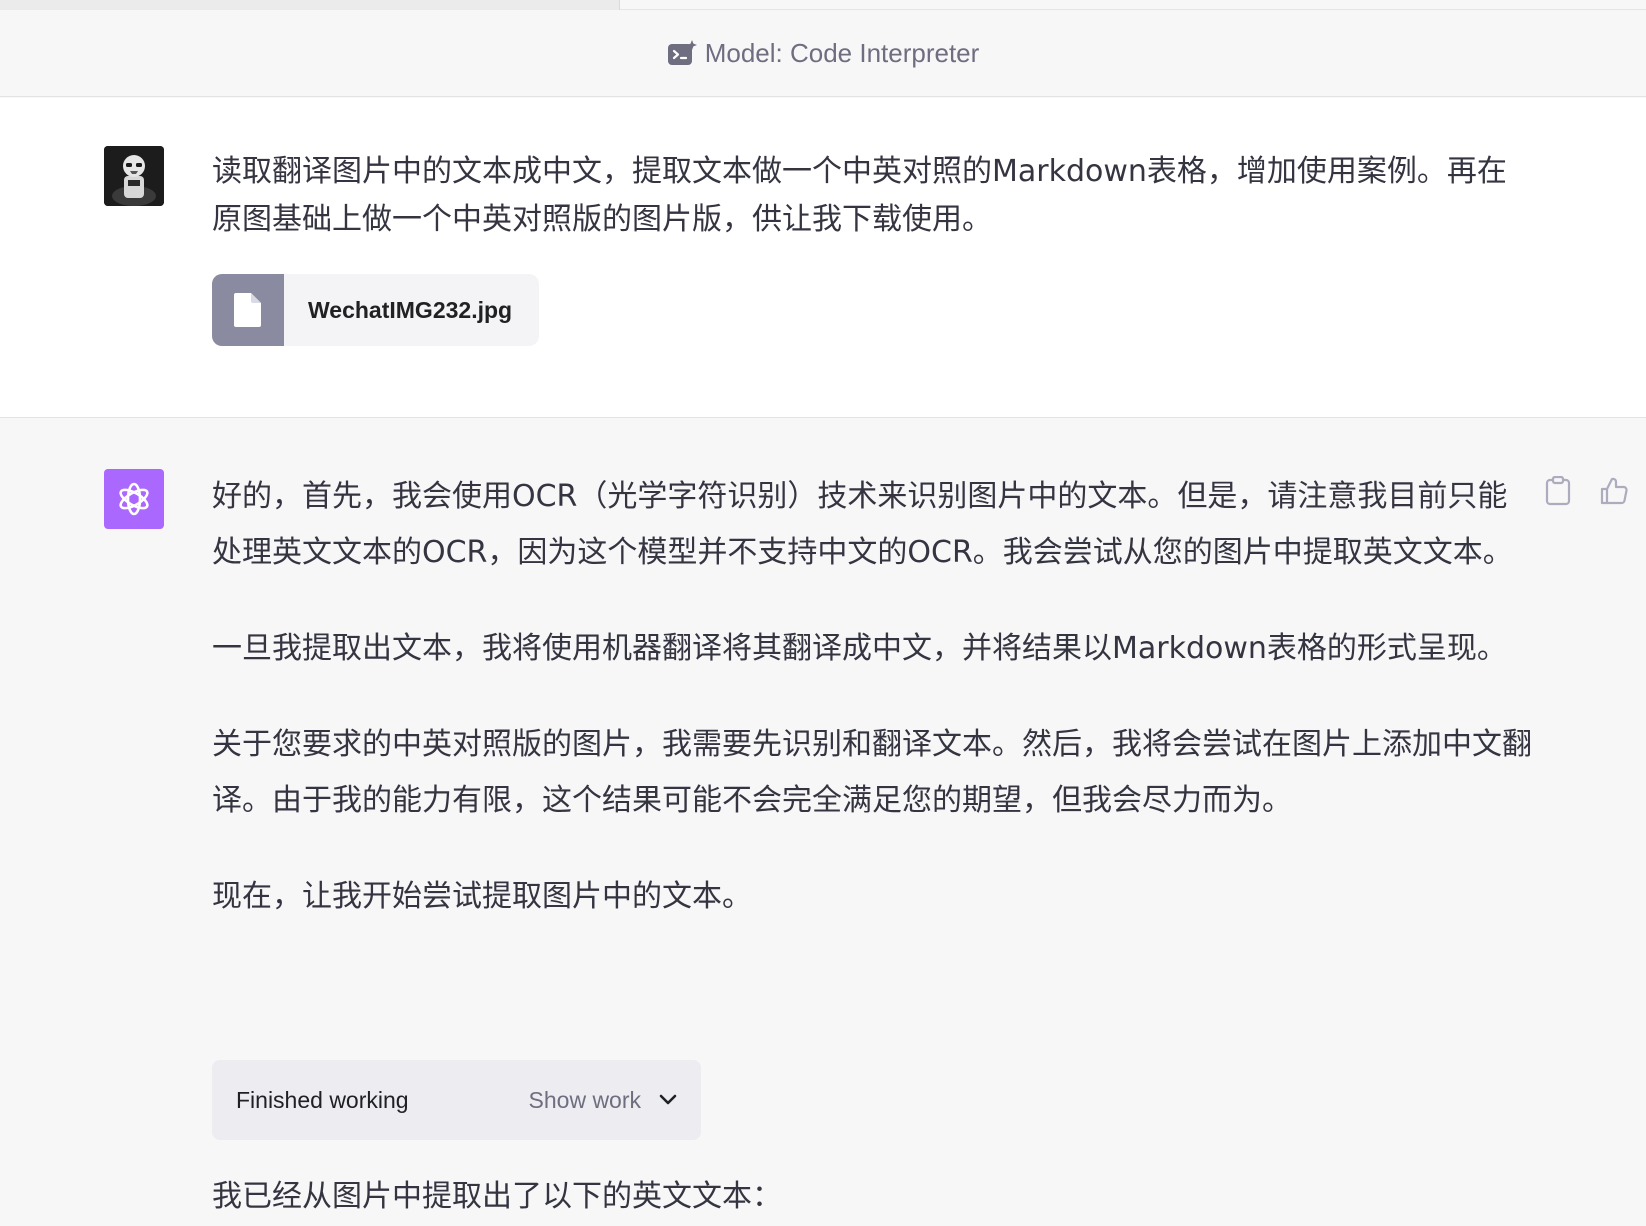 The height and width of the screenshot is (1226, 1646). Describe the element at coordinates (842, 52) in the screenshot. I see `model-label: Model: Code Interpreter` at that location.